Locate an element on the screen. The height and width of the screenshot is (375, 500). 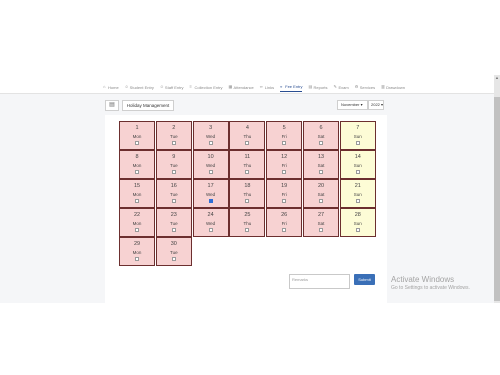
calendar-day-cell: 27 Sat is located at coordinates (321, 222).